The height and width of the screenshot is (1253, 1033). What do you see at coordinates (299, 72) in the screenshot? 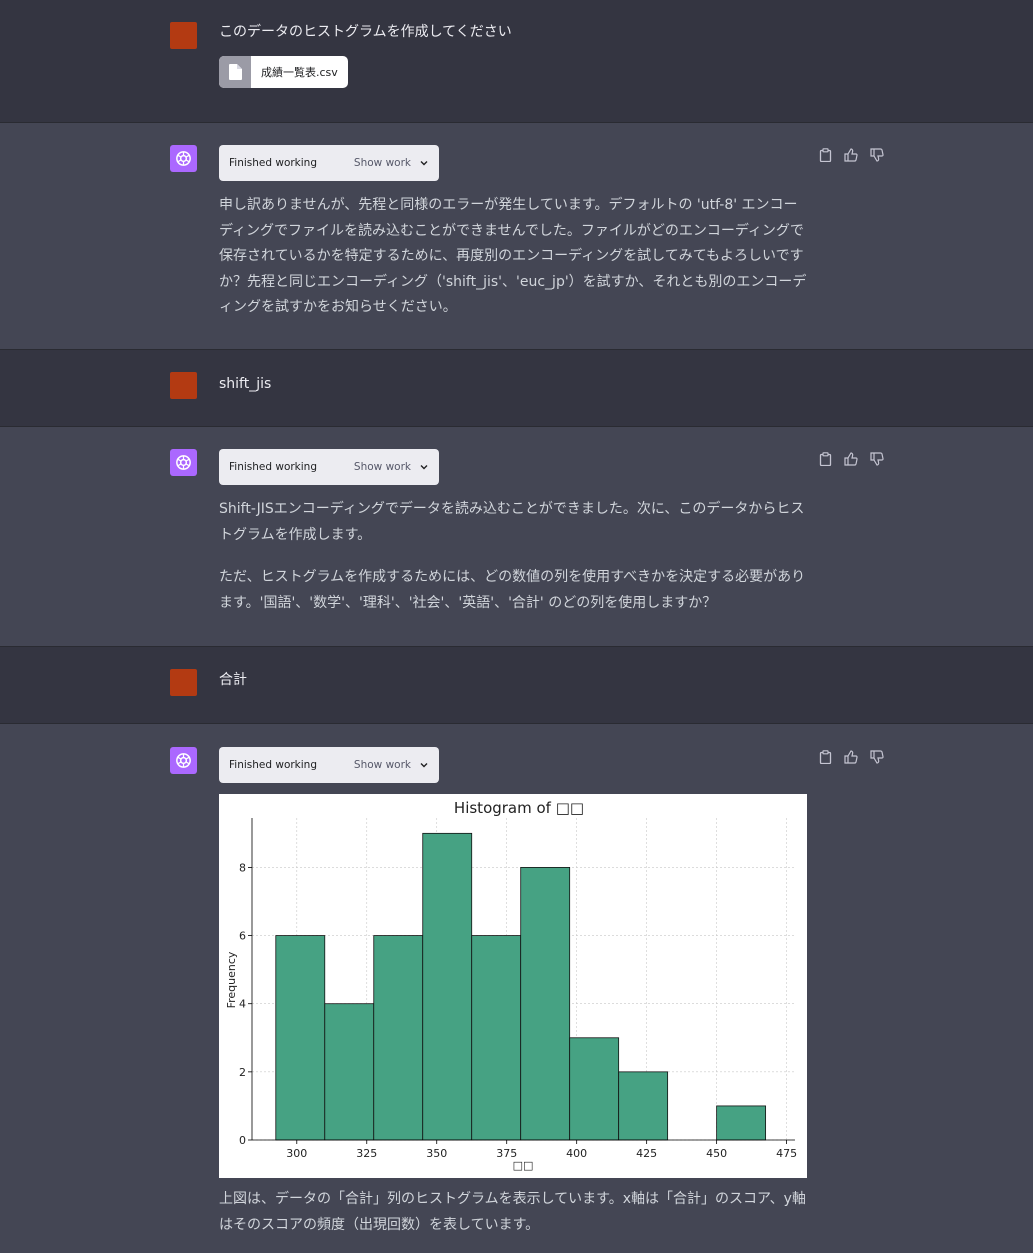
I see `file-name: 成績一覧表.csv` at bounding box center [299, 72].